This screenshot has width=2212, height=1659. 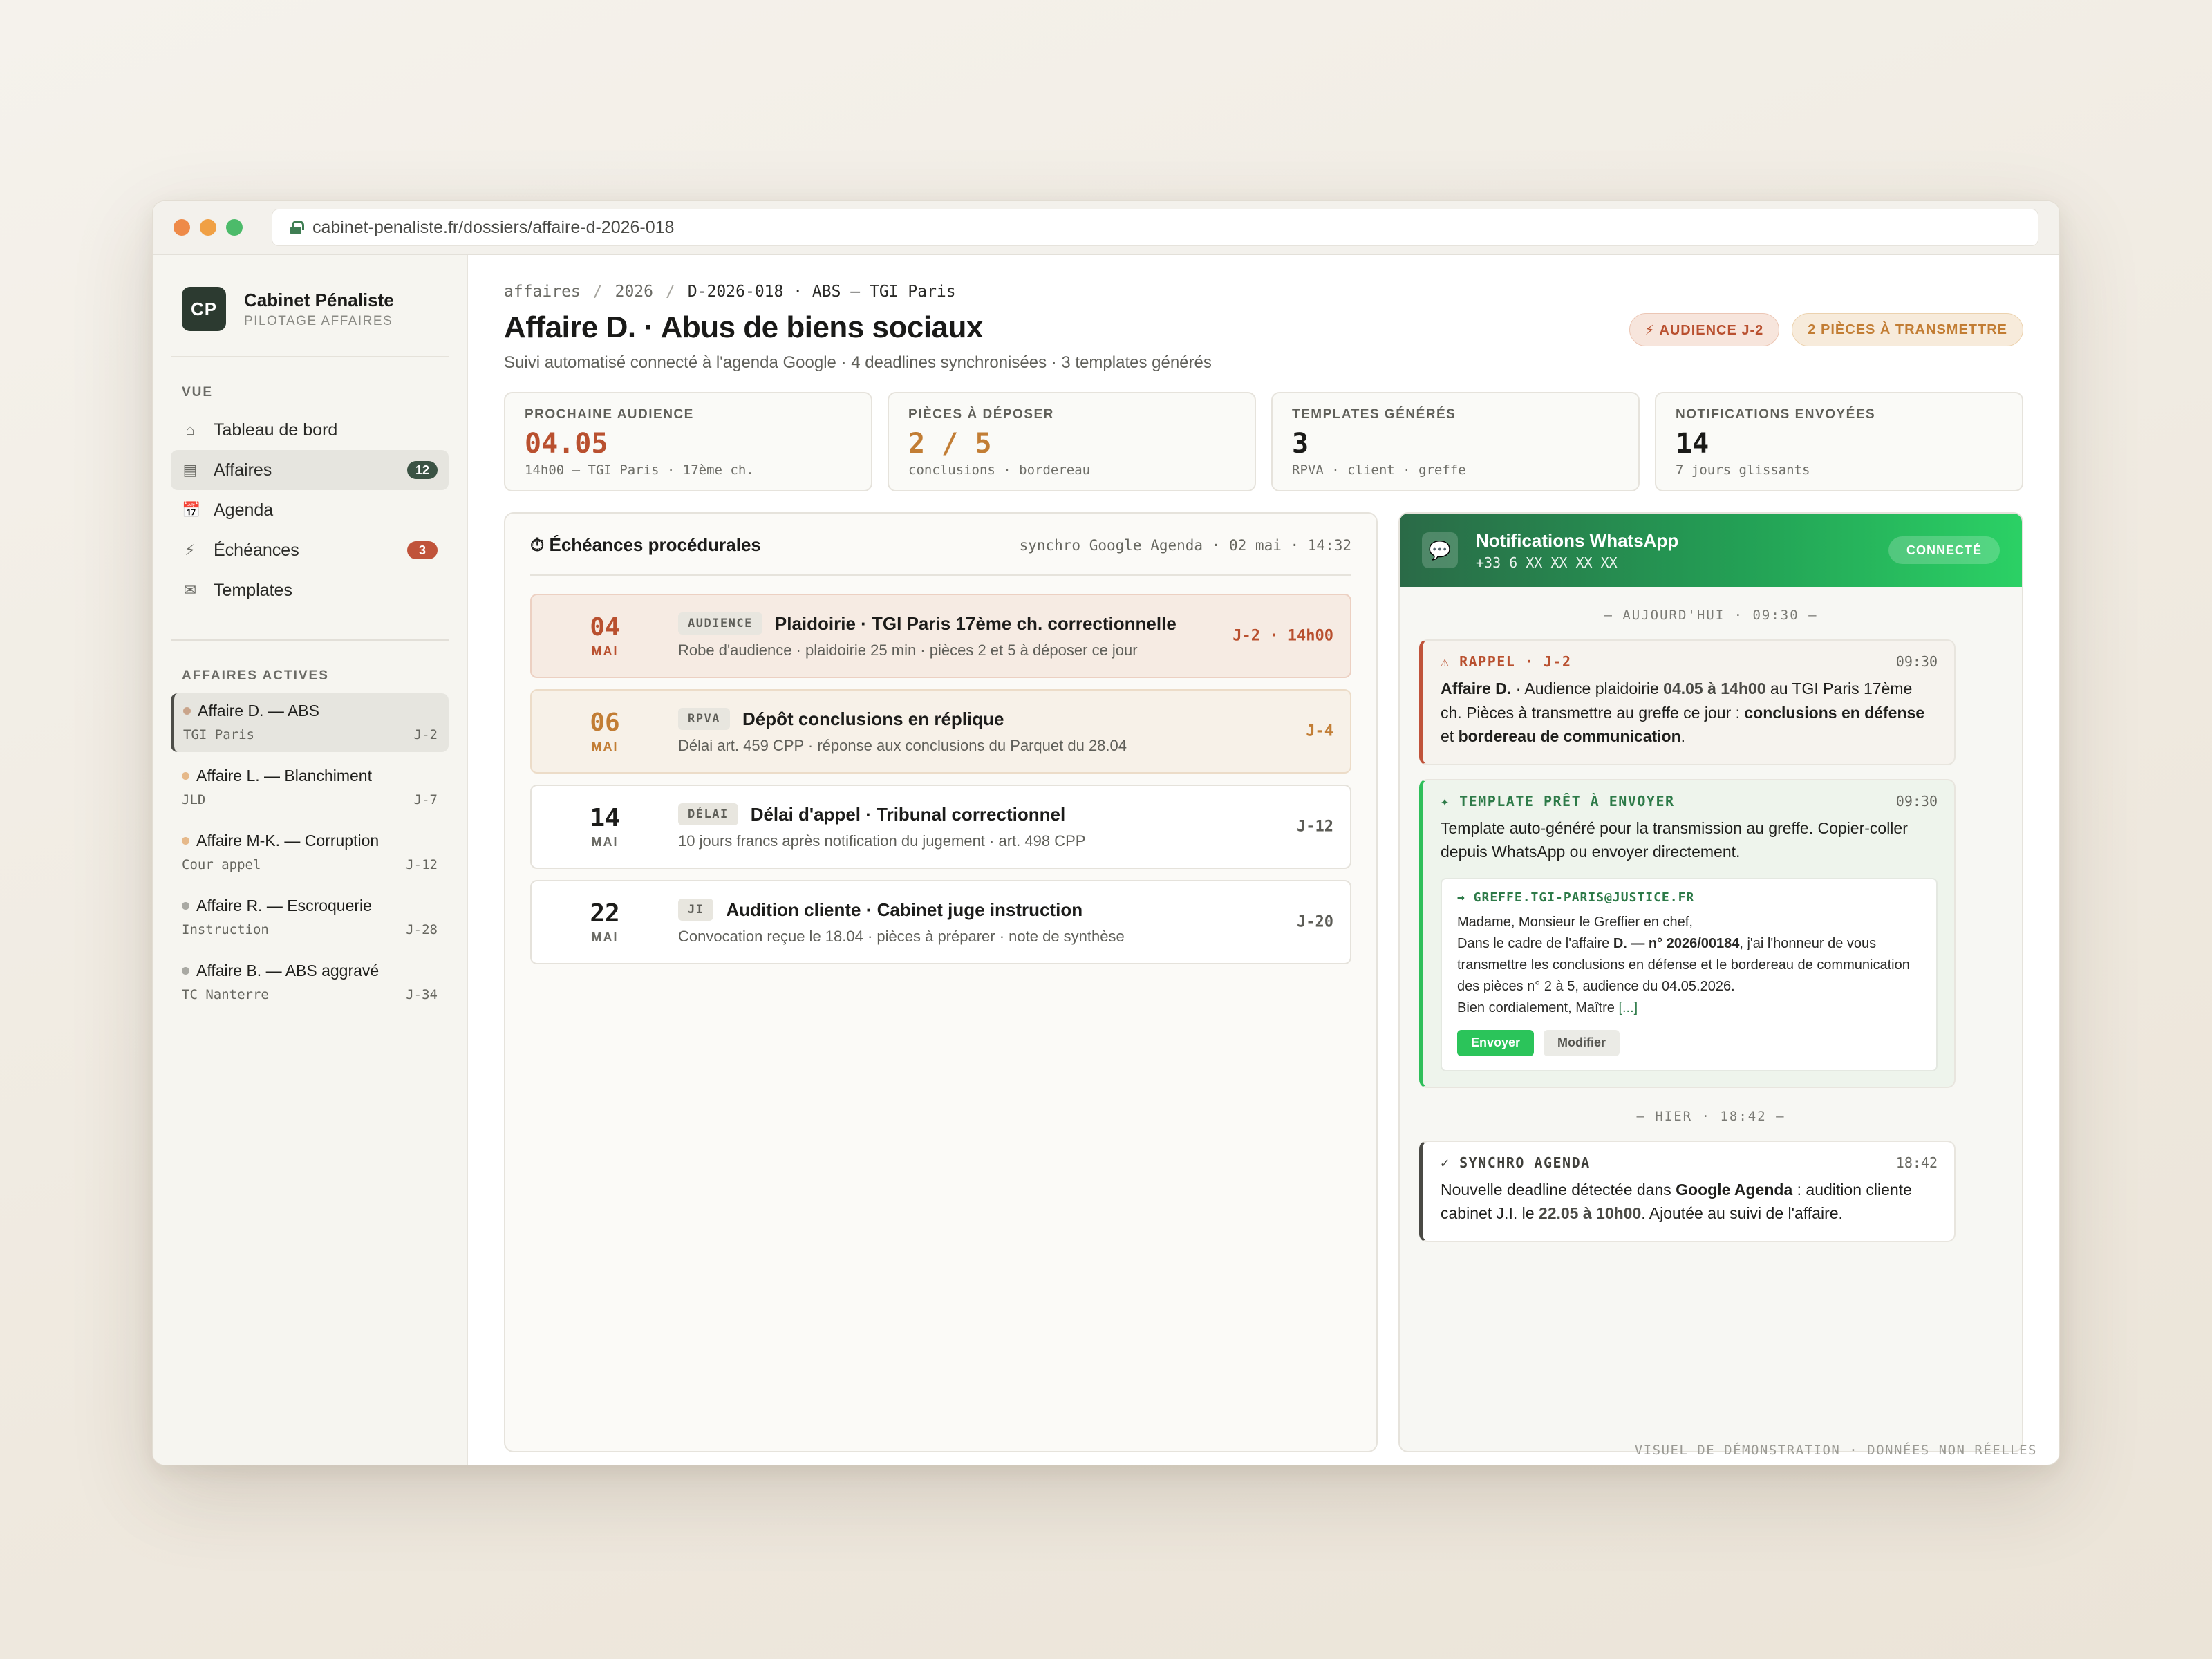 I want to click on cases-section-label: AFFAIRES ACTIVES, so click(x=256, y=675).